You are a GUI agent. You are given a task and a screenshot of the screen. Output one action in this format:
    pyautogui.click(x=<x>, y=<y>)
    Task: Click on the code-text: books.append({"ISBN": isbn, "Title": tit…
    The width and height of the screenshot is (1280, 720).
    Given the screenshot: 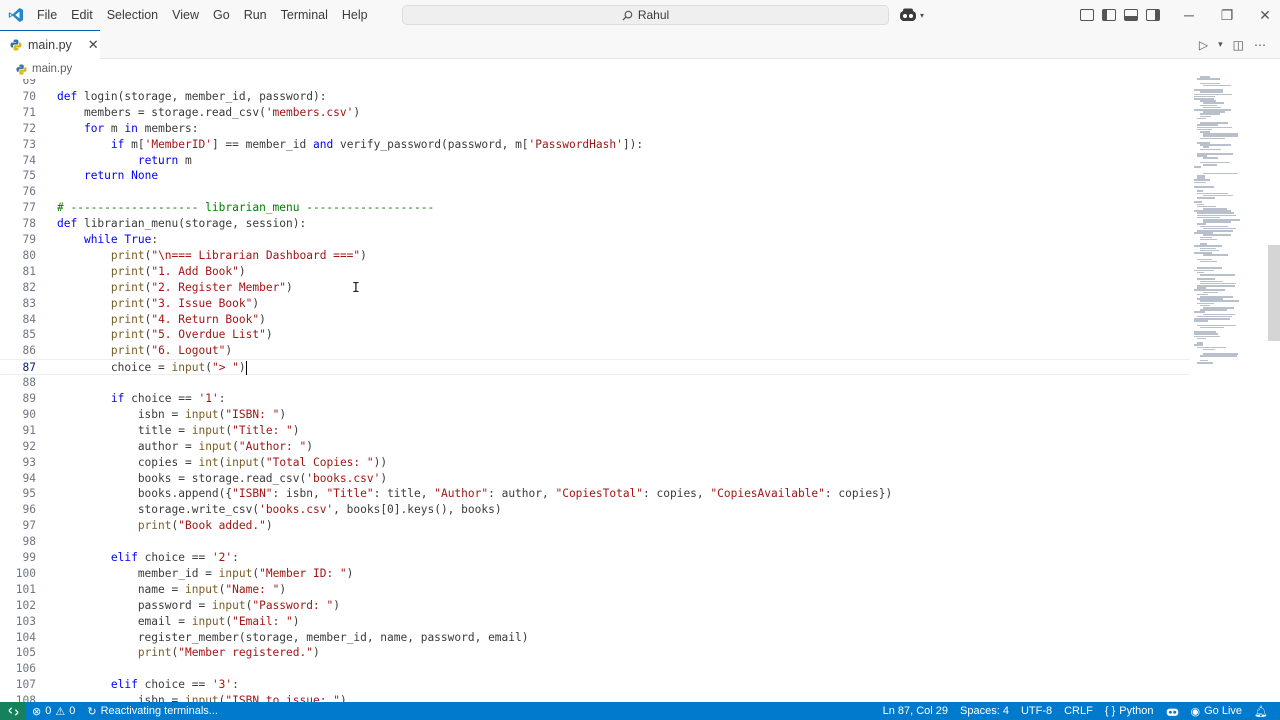 What is the action you would take?
    pyautogui.click(x=474, y=494)
    